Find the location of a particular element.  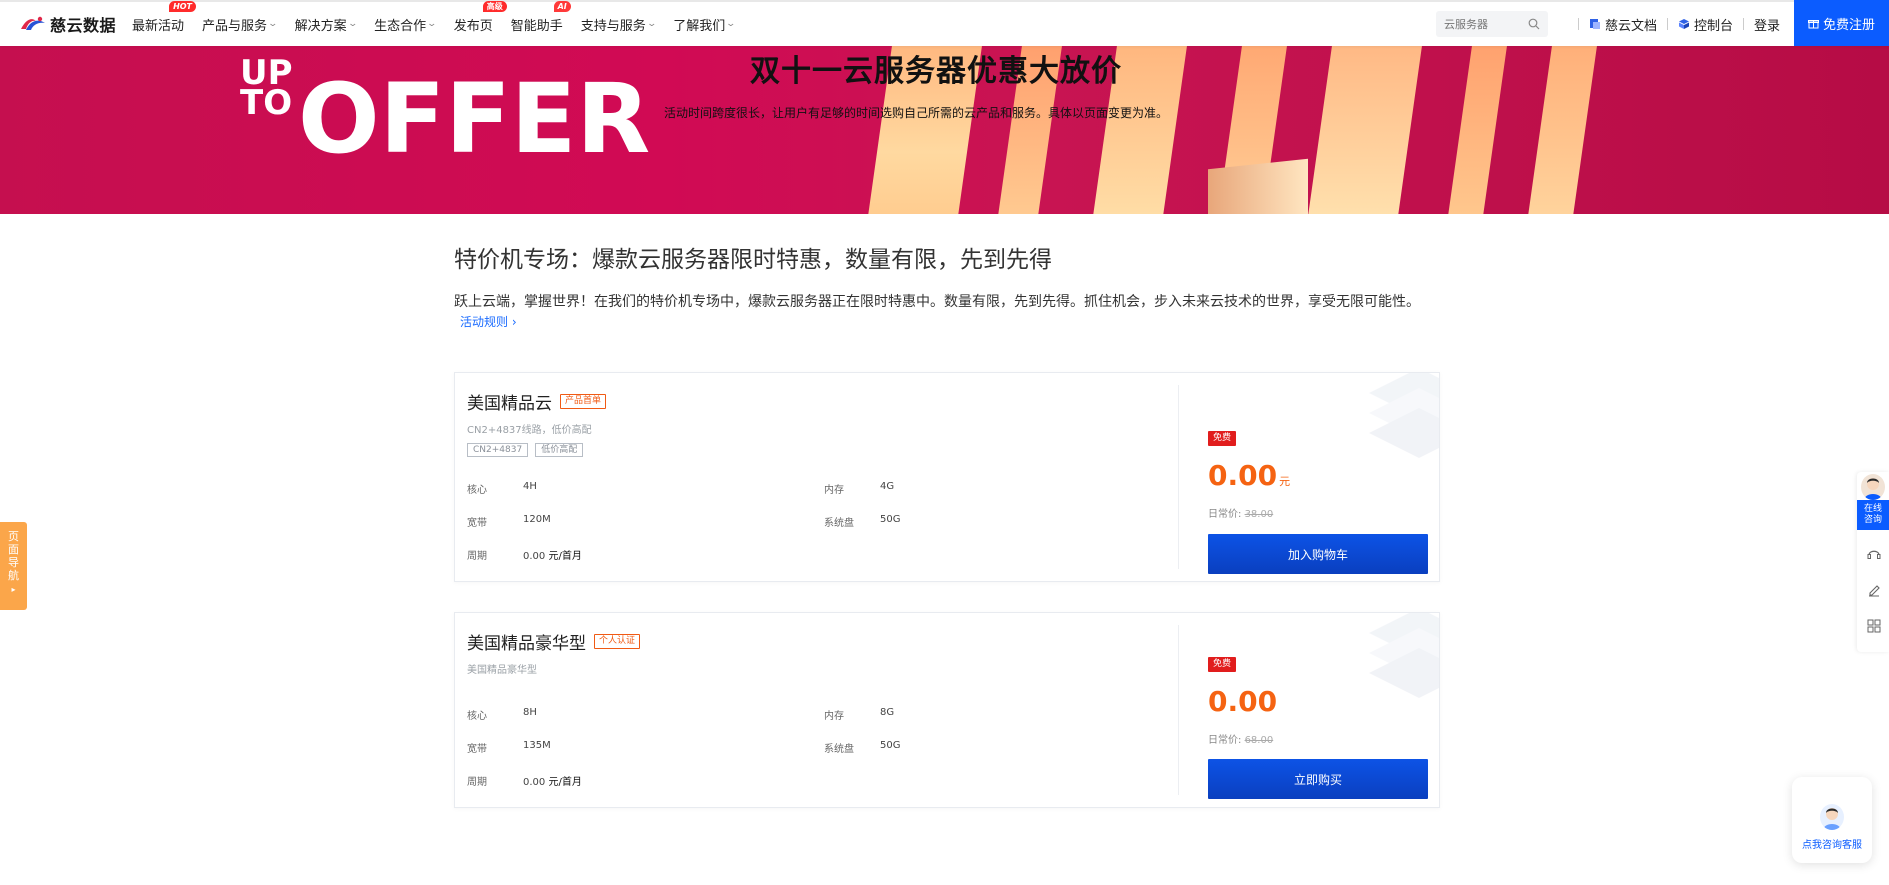

spec-value-bandwidth: 135M is located at coordinates (537, 745).